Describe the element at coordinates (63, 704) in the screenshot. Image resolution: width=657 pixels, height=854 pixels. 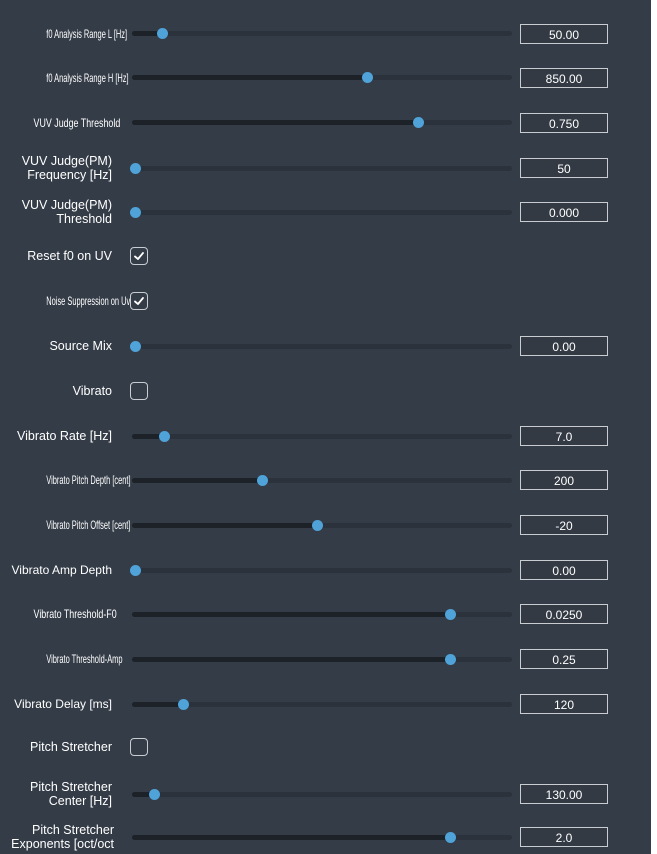
I see `param-label: Vibrato Delay [ms]` at that location.